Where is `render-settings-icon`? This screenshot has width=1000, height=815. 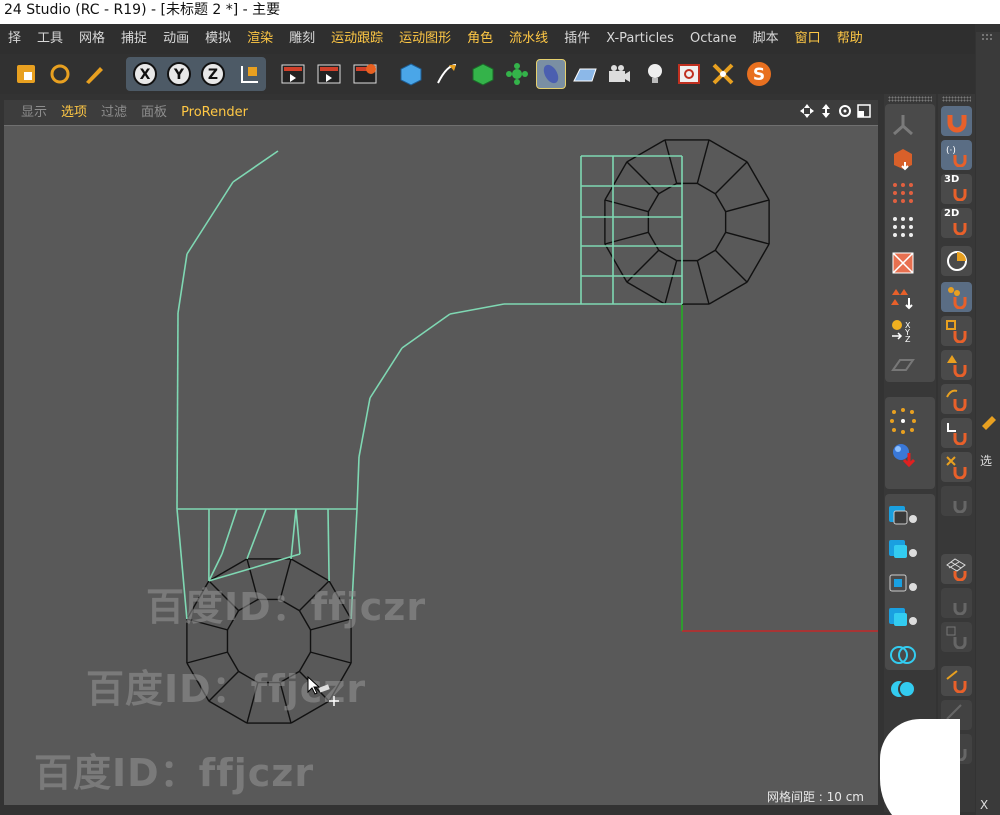 render-settings-icon is located at coordinates (365, 74).